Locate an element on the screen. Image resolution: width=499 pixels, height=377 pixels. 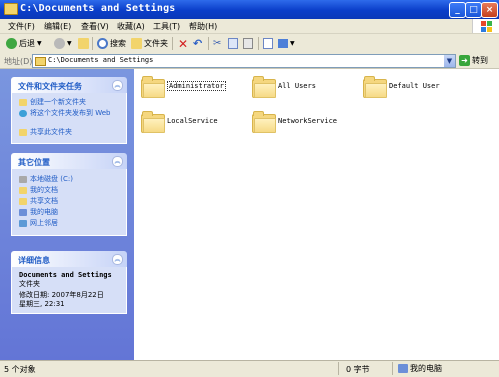
go-label: 转到 is located at coordinates (480, 60).